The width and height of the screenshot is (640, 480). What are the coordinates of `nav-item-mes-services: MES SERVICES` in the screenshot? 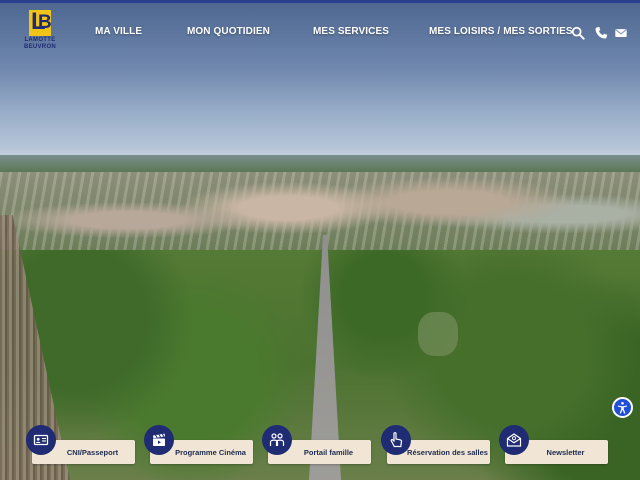 It's located at (351, 33).